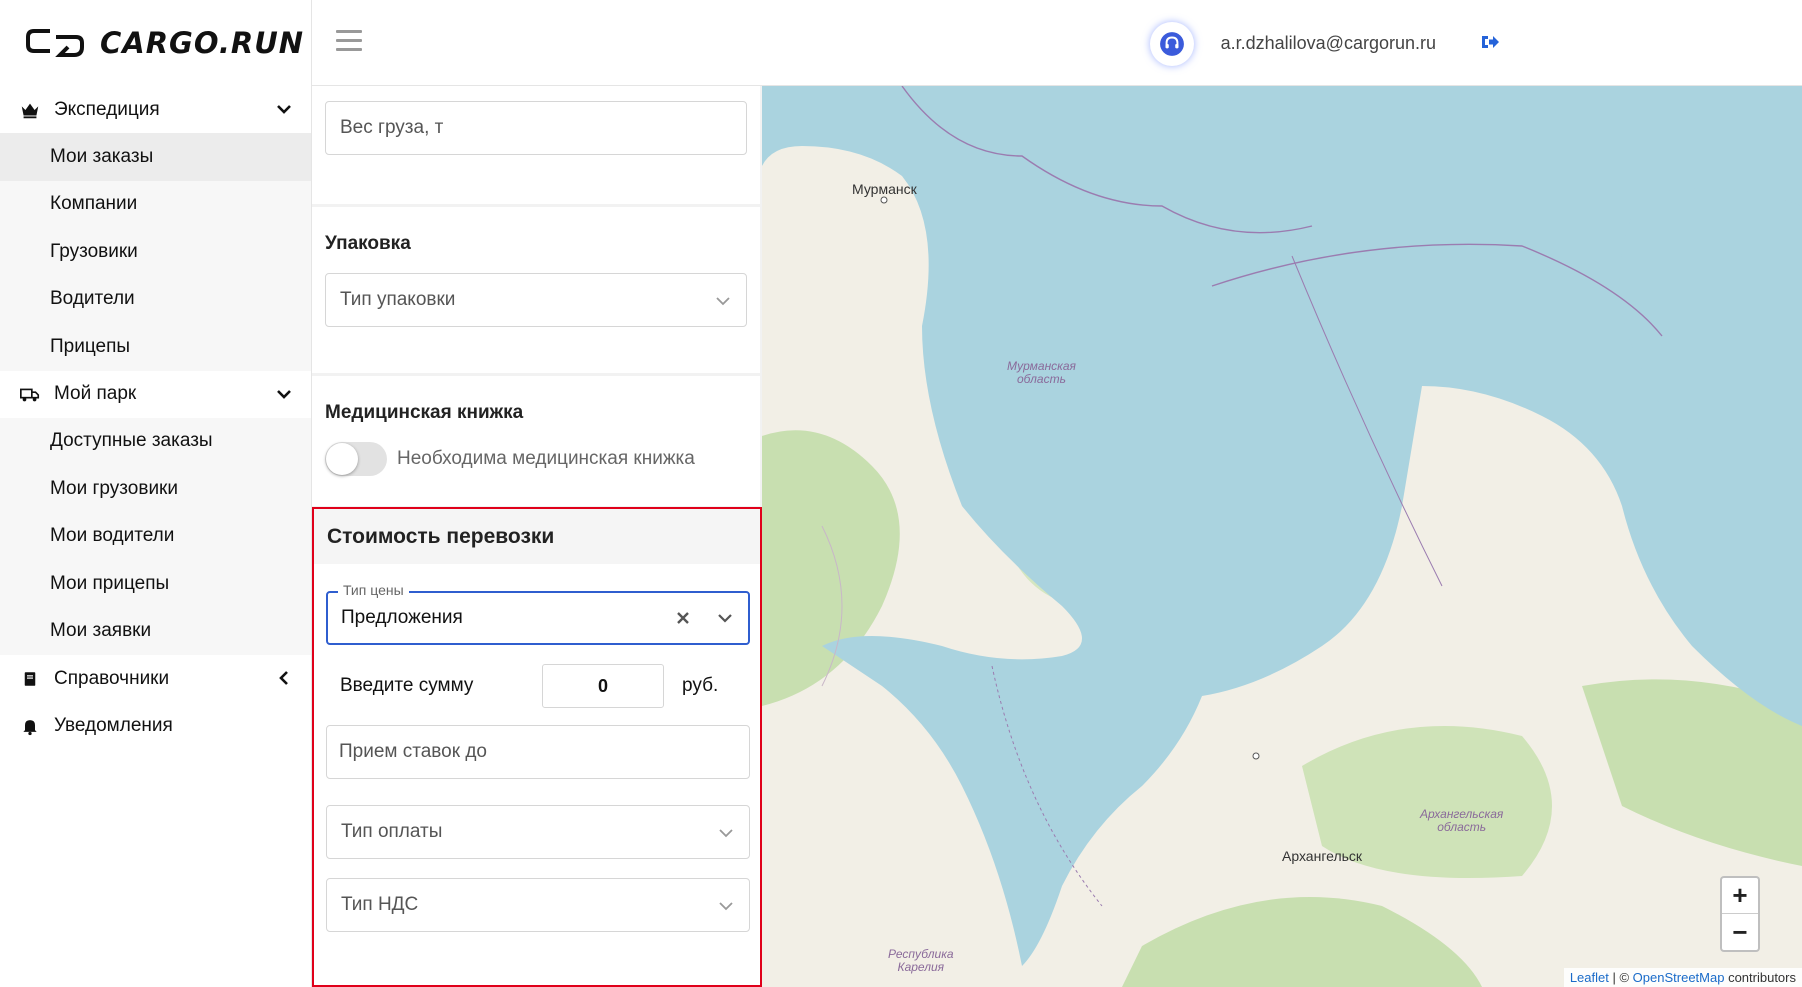 The width and height of the screenshot is (1802, 987). What do you see at coordinates (884, 189) in the screenshot?
I see `map-label-murmansk: Мурманск` at bounding box center [884, 189].